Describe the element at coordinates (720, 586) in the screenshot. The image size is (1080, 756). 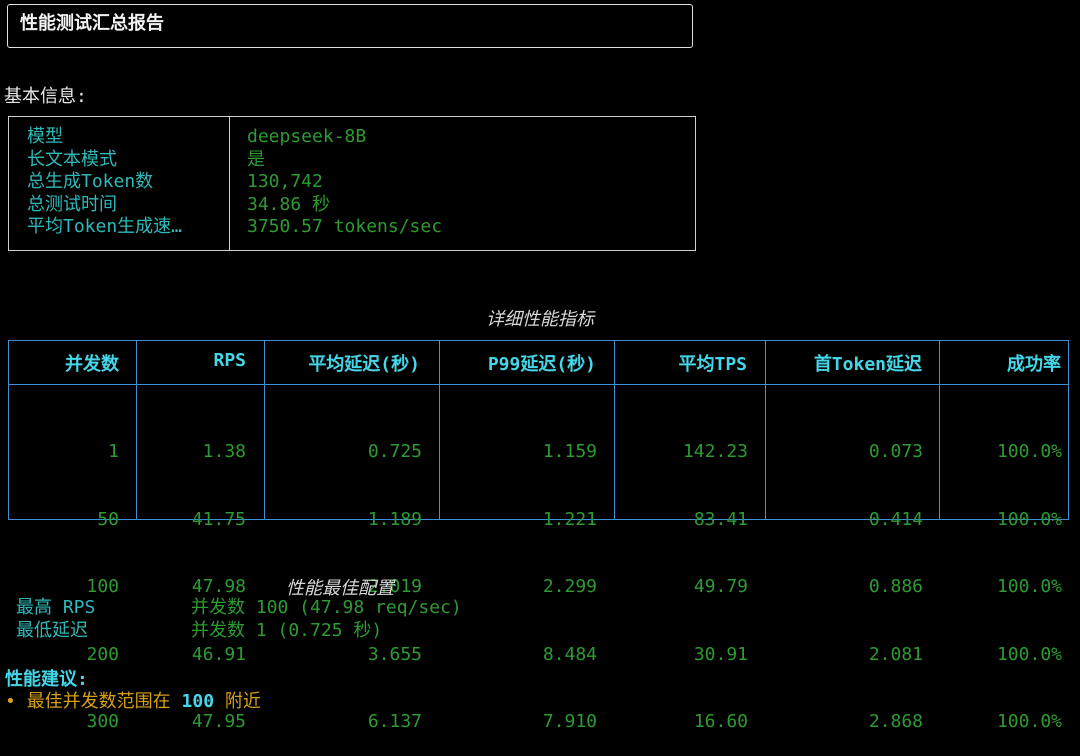
I see `table-cell: 49.79` at that location.